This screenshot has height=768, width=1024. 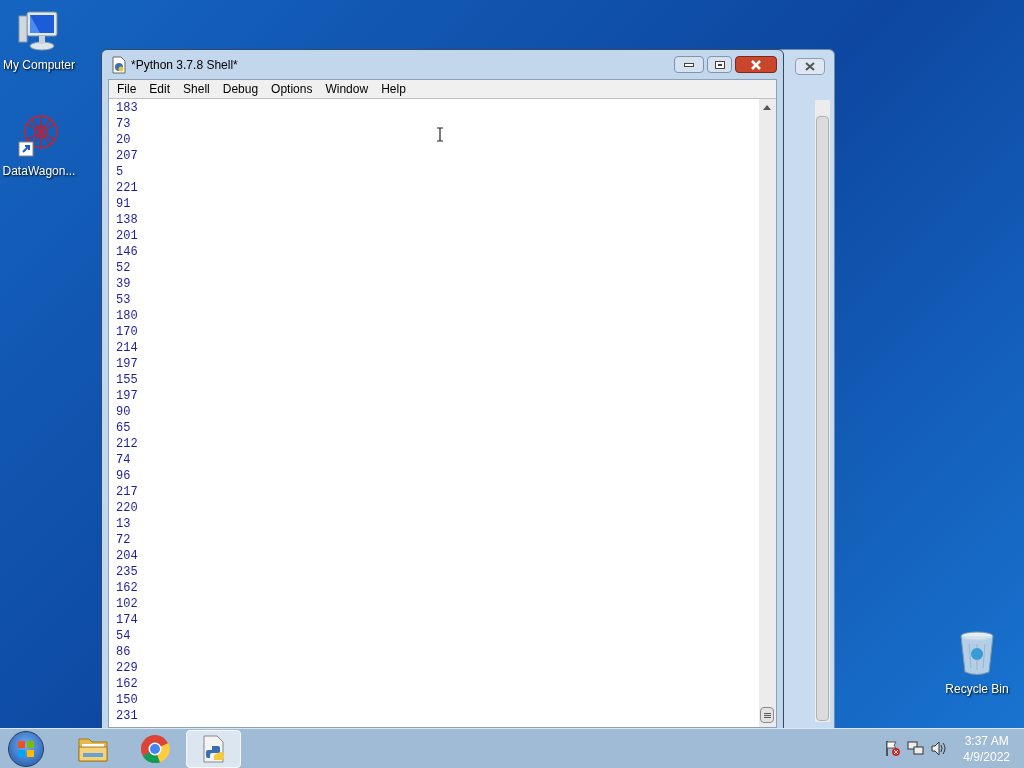 What do you see at coordinates (127, 572) in the screenshot?
I see `output-line: 235` at bounding box center [127, 572].